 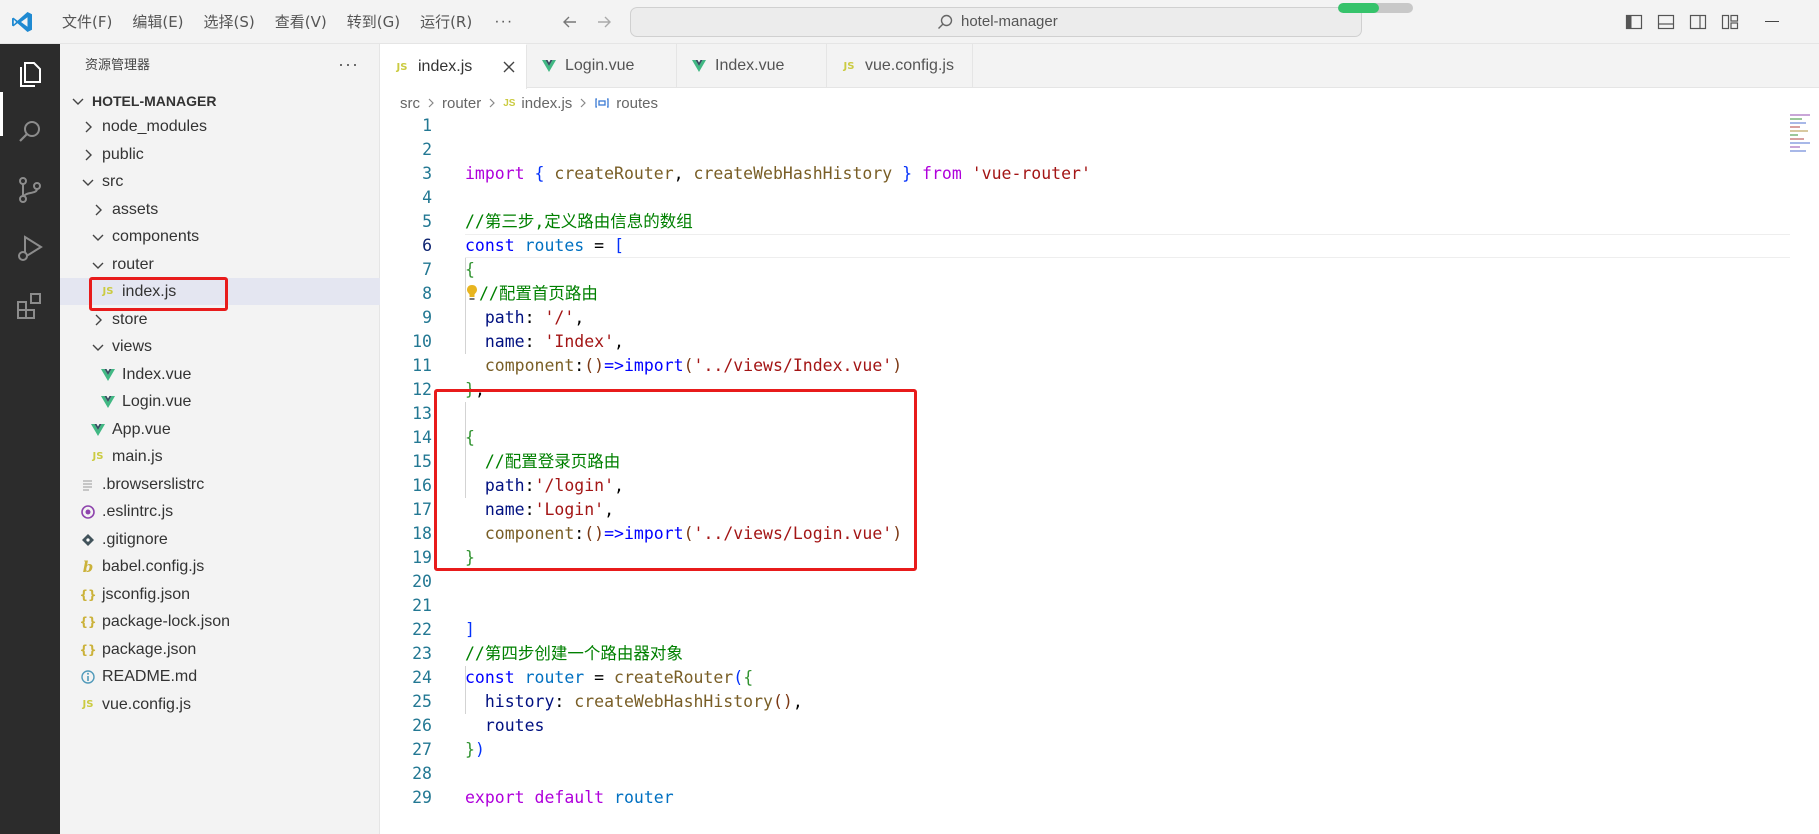 I want to click on lines-file-icon, so click(x=87, y=485).